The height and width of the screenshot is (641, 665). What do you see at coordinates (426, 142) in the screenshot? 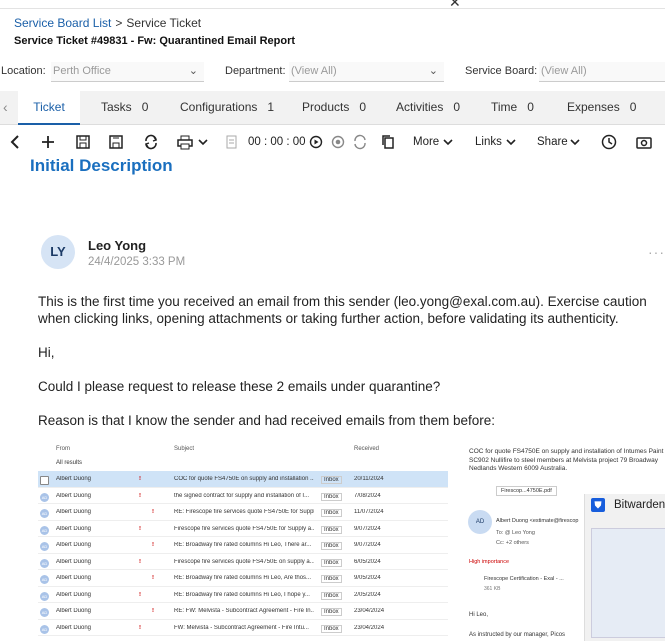
I see `more-menu: More` at bounding box center [426, 142].